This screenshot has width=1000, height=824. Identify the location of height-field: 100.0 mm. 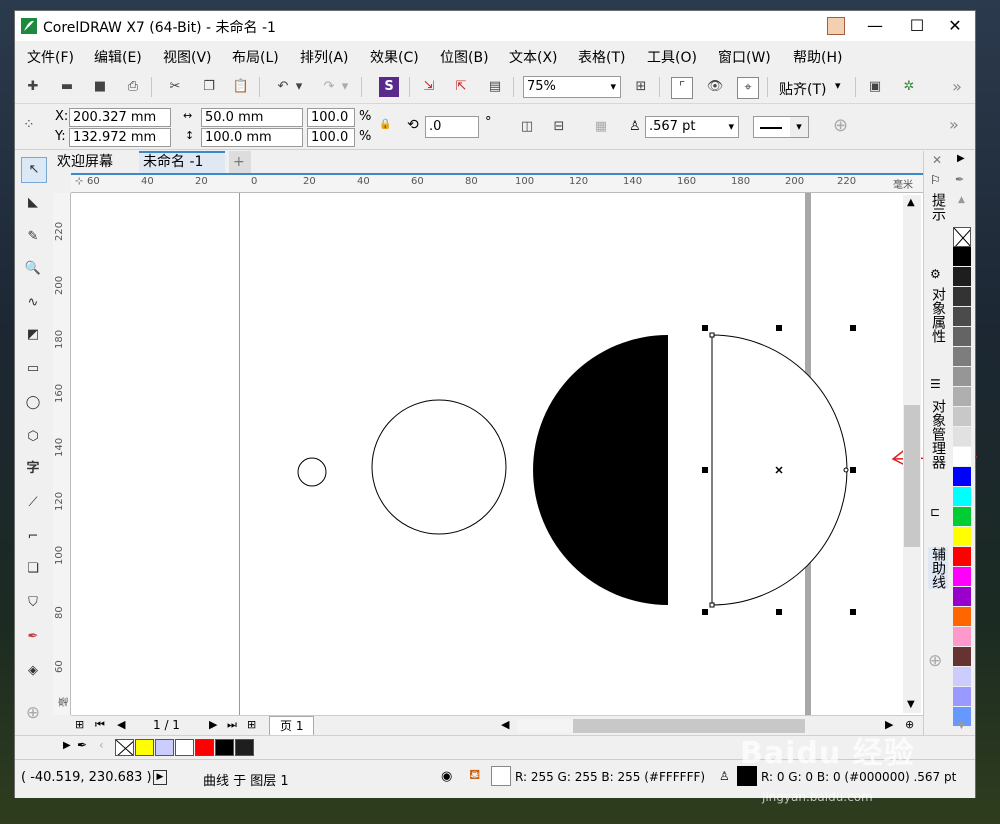
(252, 137).